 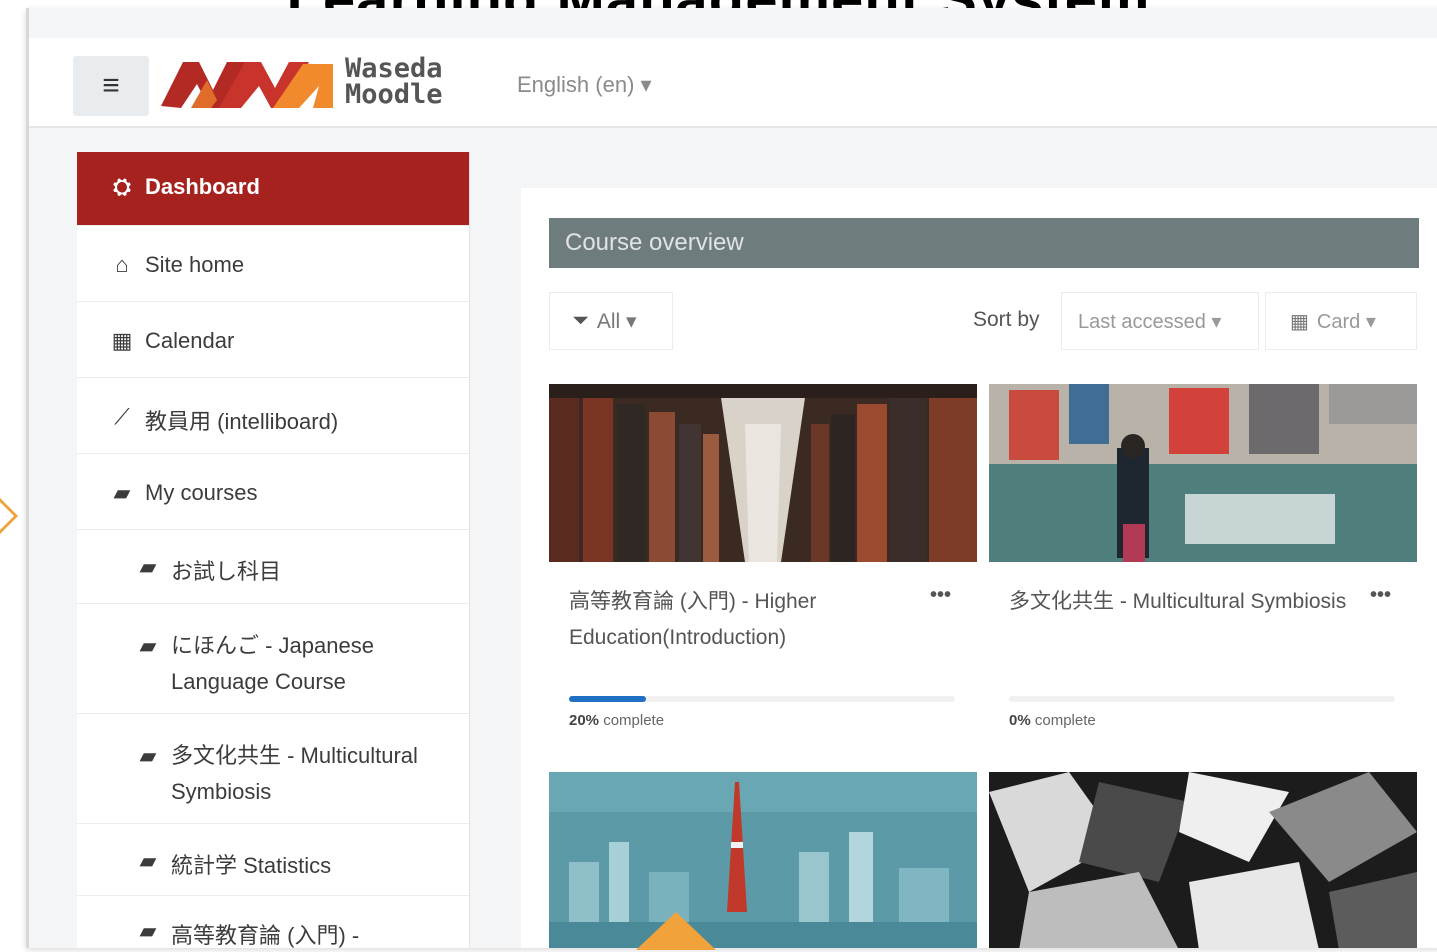 What do you see at coordinates (273, 189) in the screenshot?
I see `sidebar-item-dashboard: ⛭ Dashboard` at bounding box center [273, 189].